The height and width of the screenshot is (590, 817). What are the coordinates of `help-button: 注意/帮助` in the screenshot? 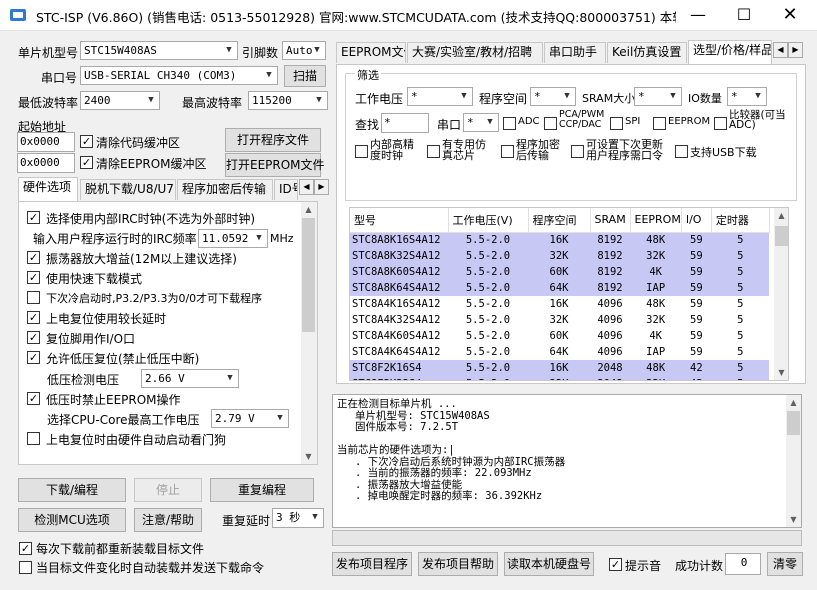 It's located at (168, 520).